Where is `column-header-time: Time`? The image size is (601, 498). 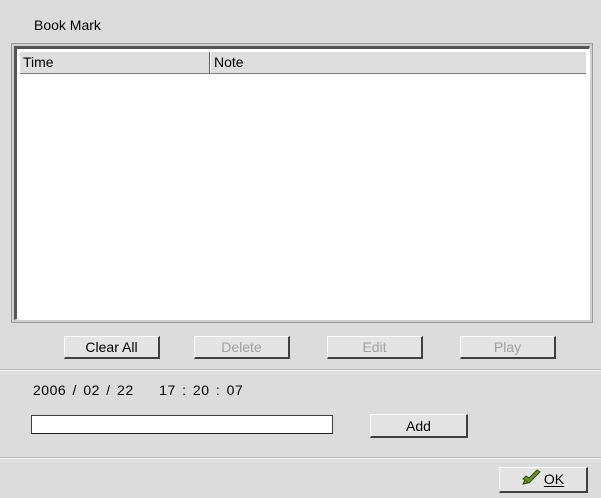
column-header-time: Time is located at coordinates (115, 62).